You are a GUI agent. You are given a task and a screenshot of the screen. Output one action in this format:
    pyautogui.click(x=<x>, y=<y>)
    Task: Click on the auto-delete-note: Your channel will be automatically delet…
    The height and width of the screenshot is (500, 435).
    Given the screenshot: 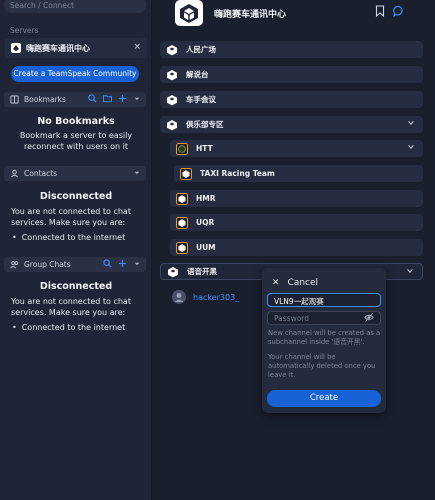 What is the action you would take?
    pyautogui.click(x=322, y=366)
    